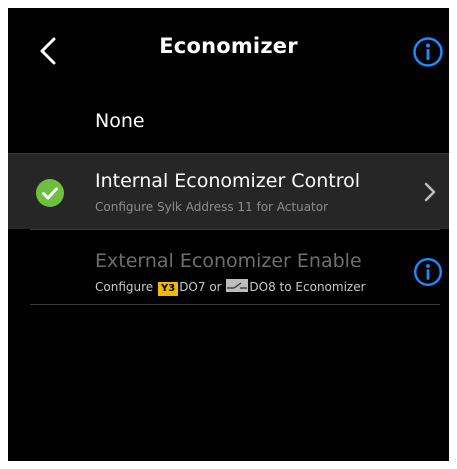 The image size is (457, 469). I want to click on sublabel-prefix: Configure, so click(126, 287).